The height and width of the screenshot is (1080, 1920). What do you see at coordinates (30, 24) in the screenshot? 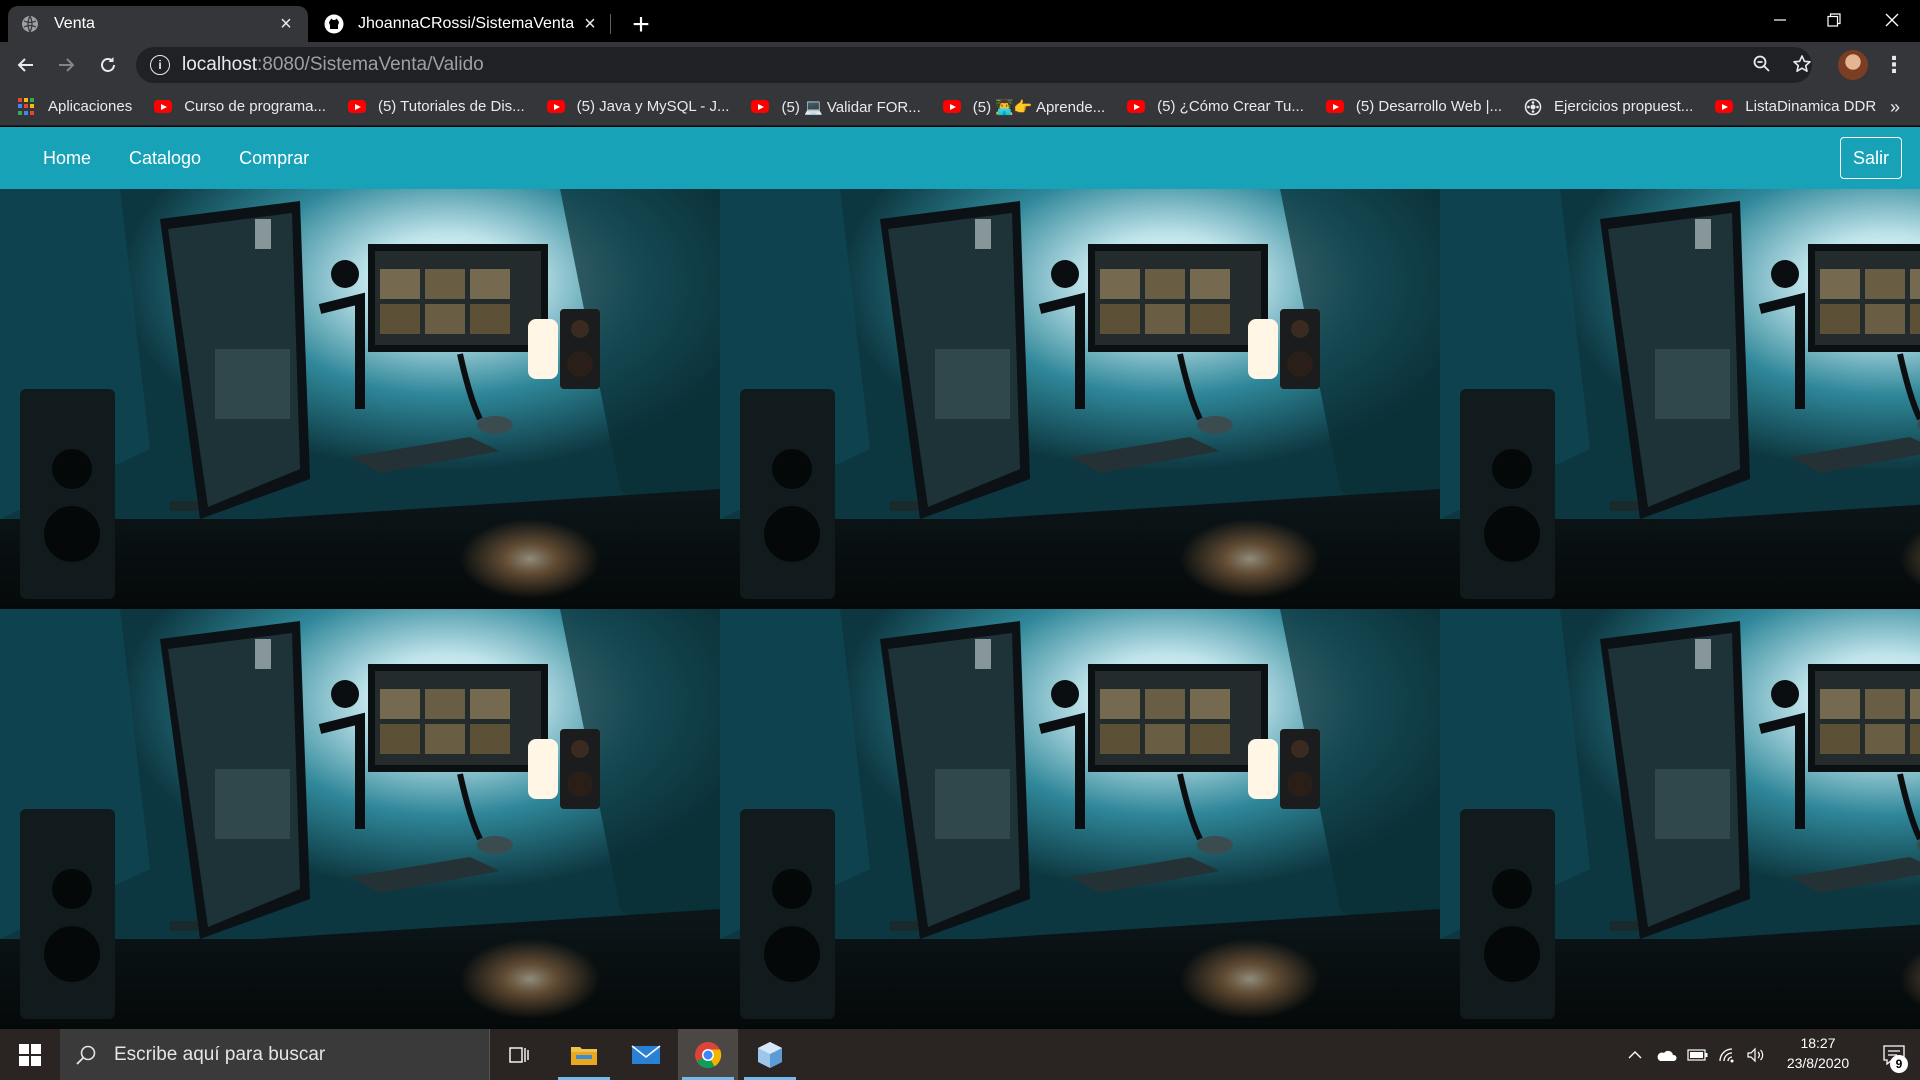
I see `globe-icon` at bounding box center [30, 24].